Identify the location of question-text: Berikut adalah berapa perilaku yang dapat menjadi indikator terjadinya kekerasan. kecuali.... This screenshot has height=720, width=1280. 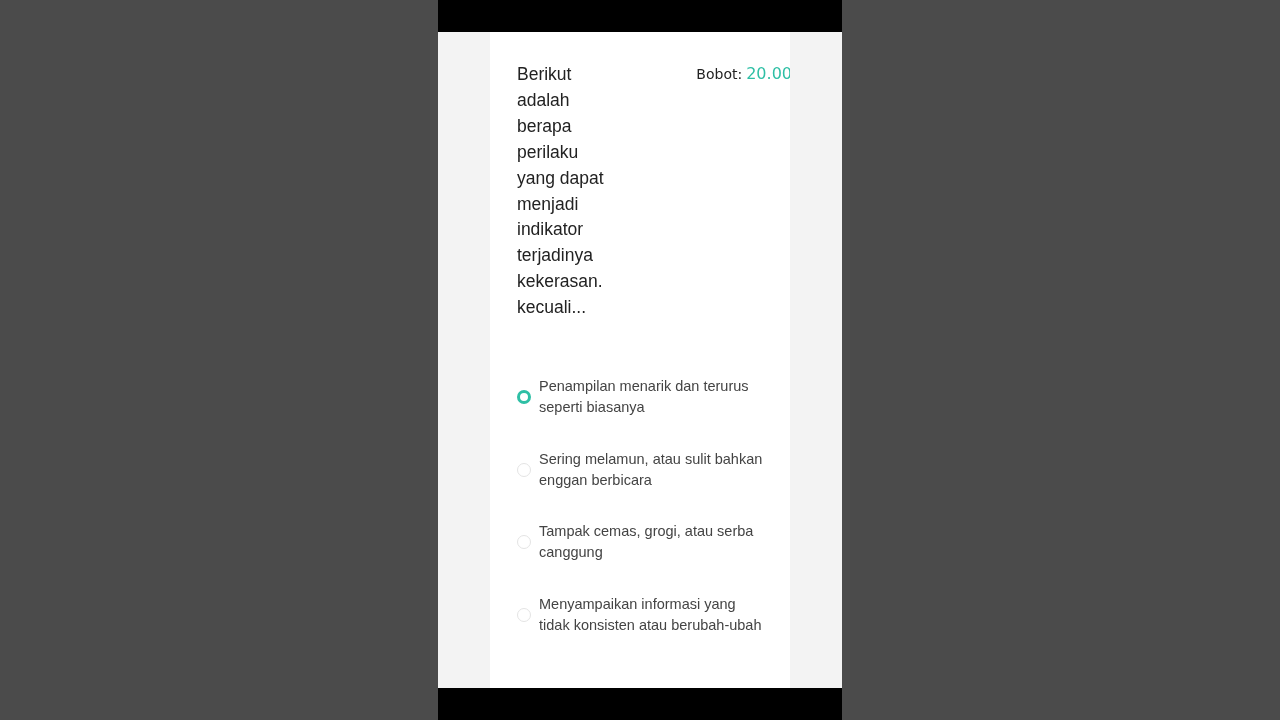
(561, 191).